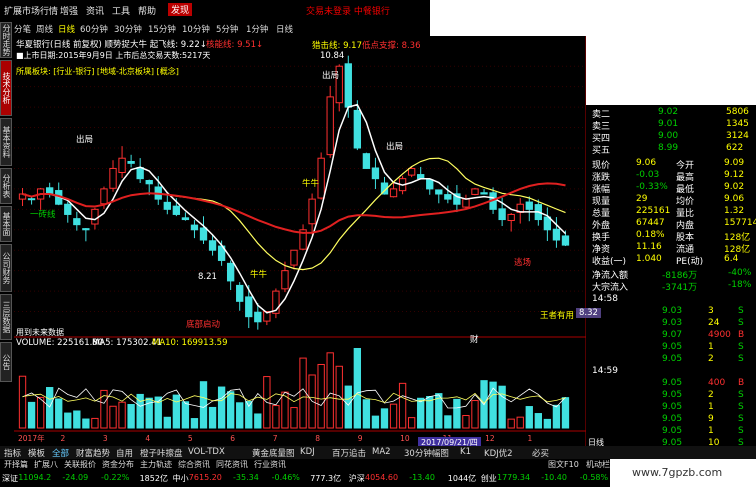 This screenshot has height=487, width=756. Describe the element at coordinates (12, 453) in the screenshot. I see `indicator-tab: 指标` at that location.